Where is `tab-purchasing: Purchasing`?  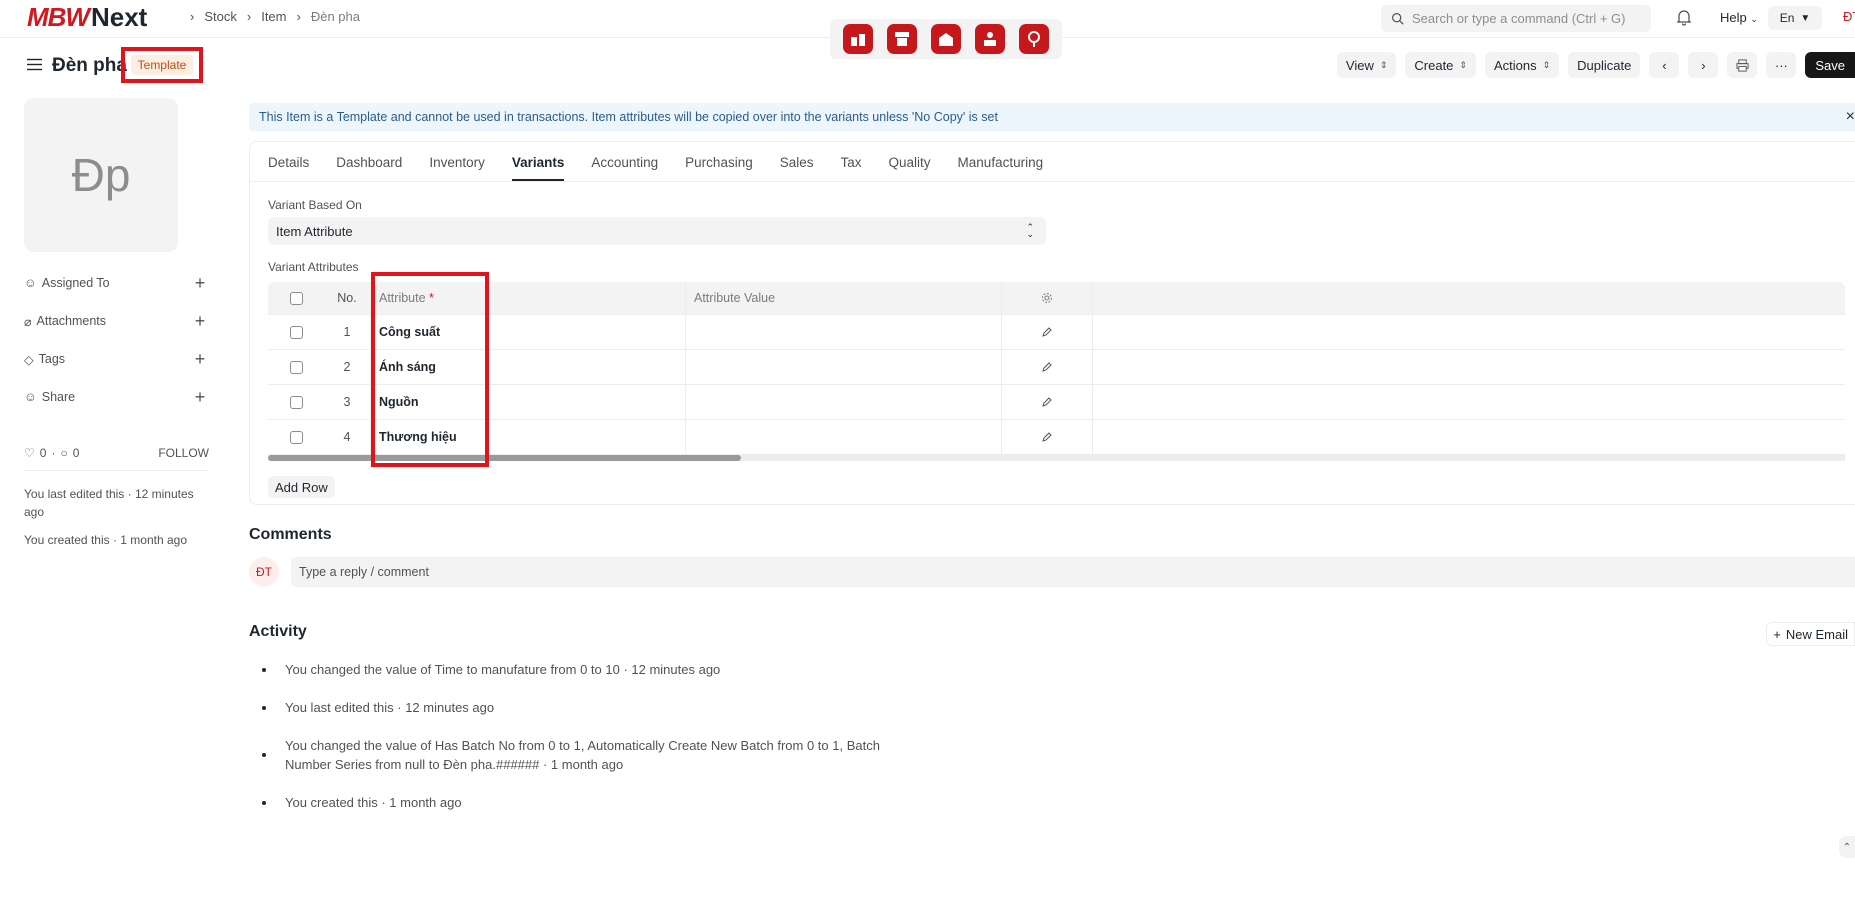 tab-purchasing: Purchasing is located at coordinates (719, 168).